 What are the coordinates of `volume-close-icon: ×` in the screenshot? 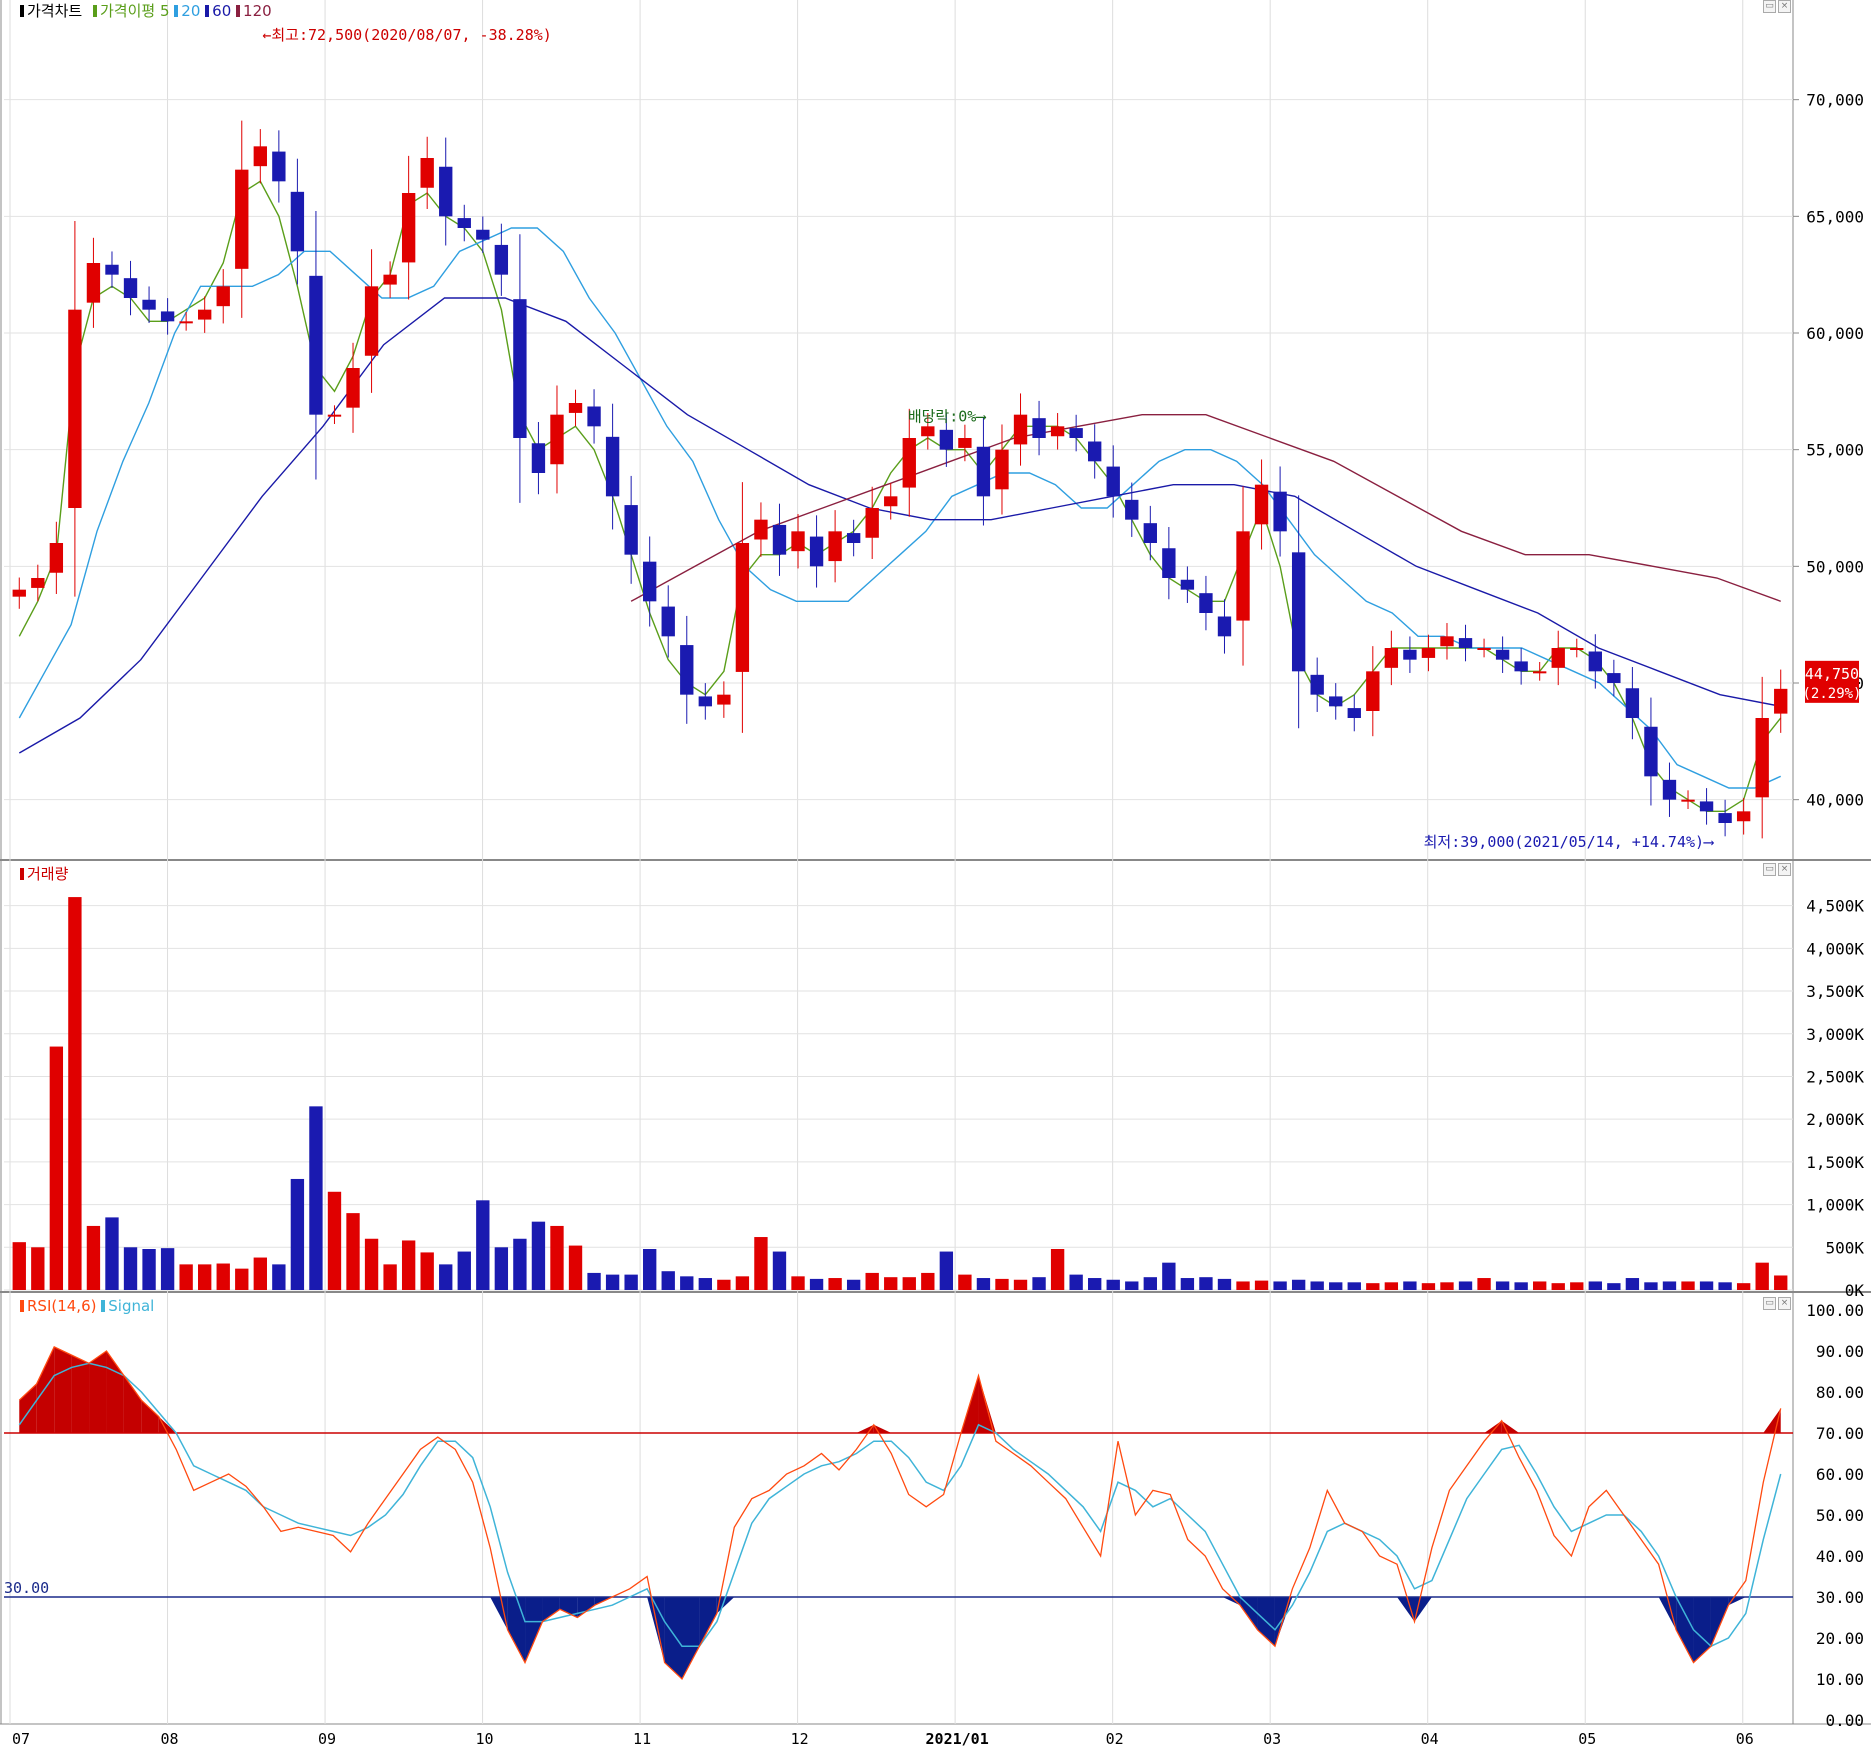 It's located at (1784, 869).